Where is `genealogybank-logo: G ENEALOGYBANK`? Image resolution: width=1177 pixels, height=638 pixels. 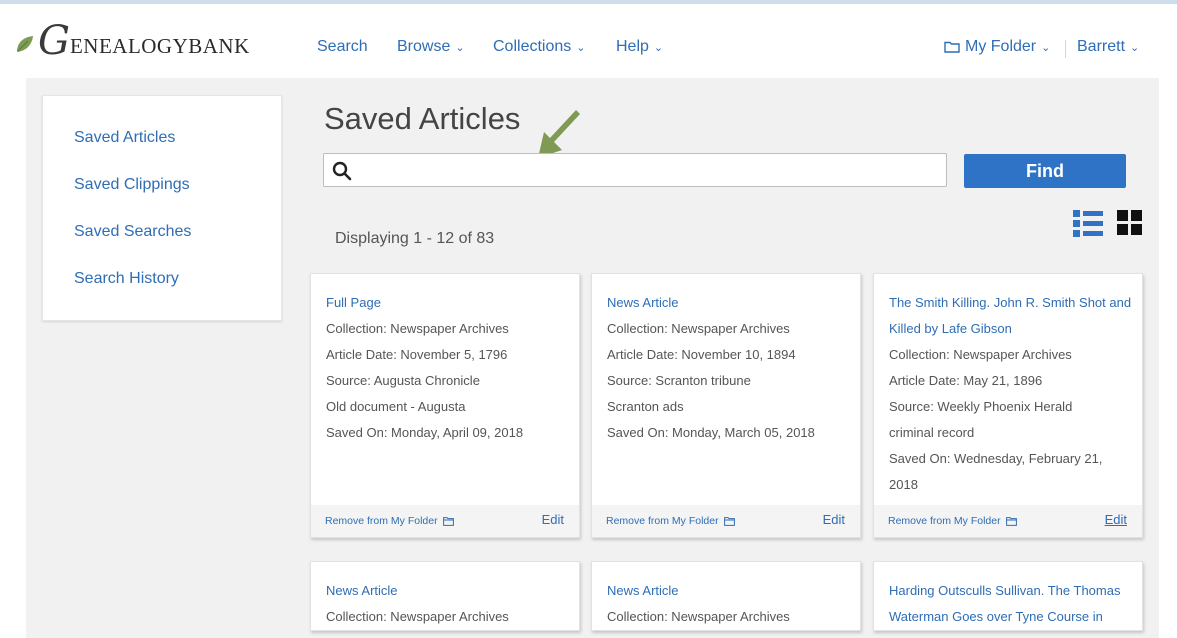 genealogybank-logo: G ENEALOGYBANK is located at coordinates (132, 41).